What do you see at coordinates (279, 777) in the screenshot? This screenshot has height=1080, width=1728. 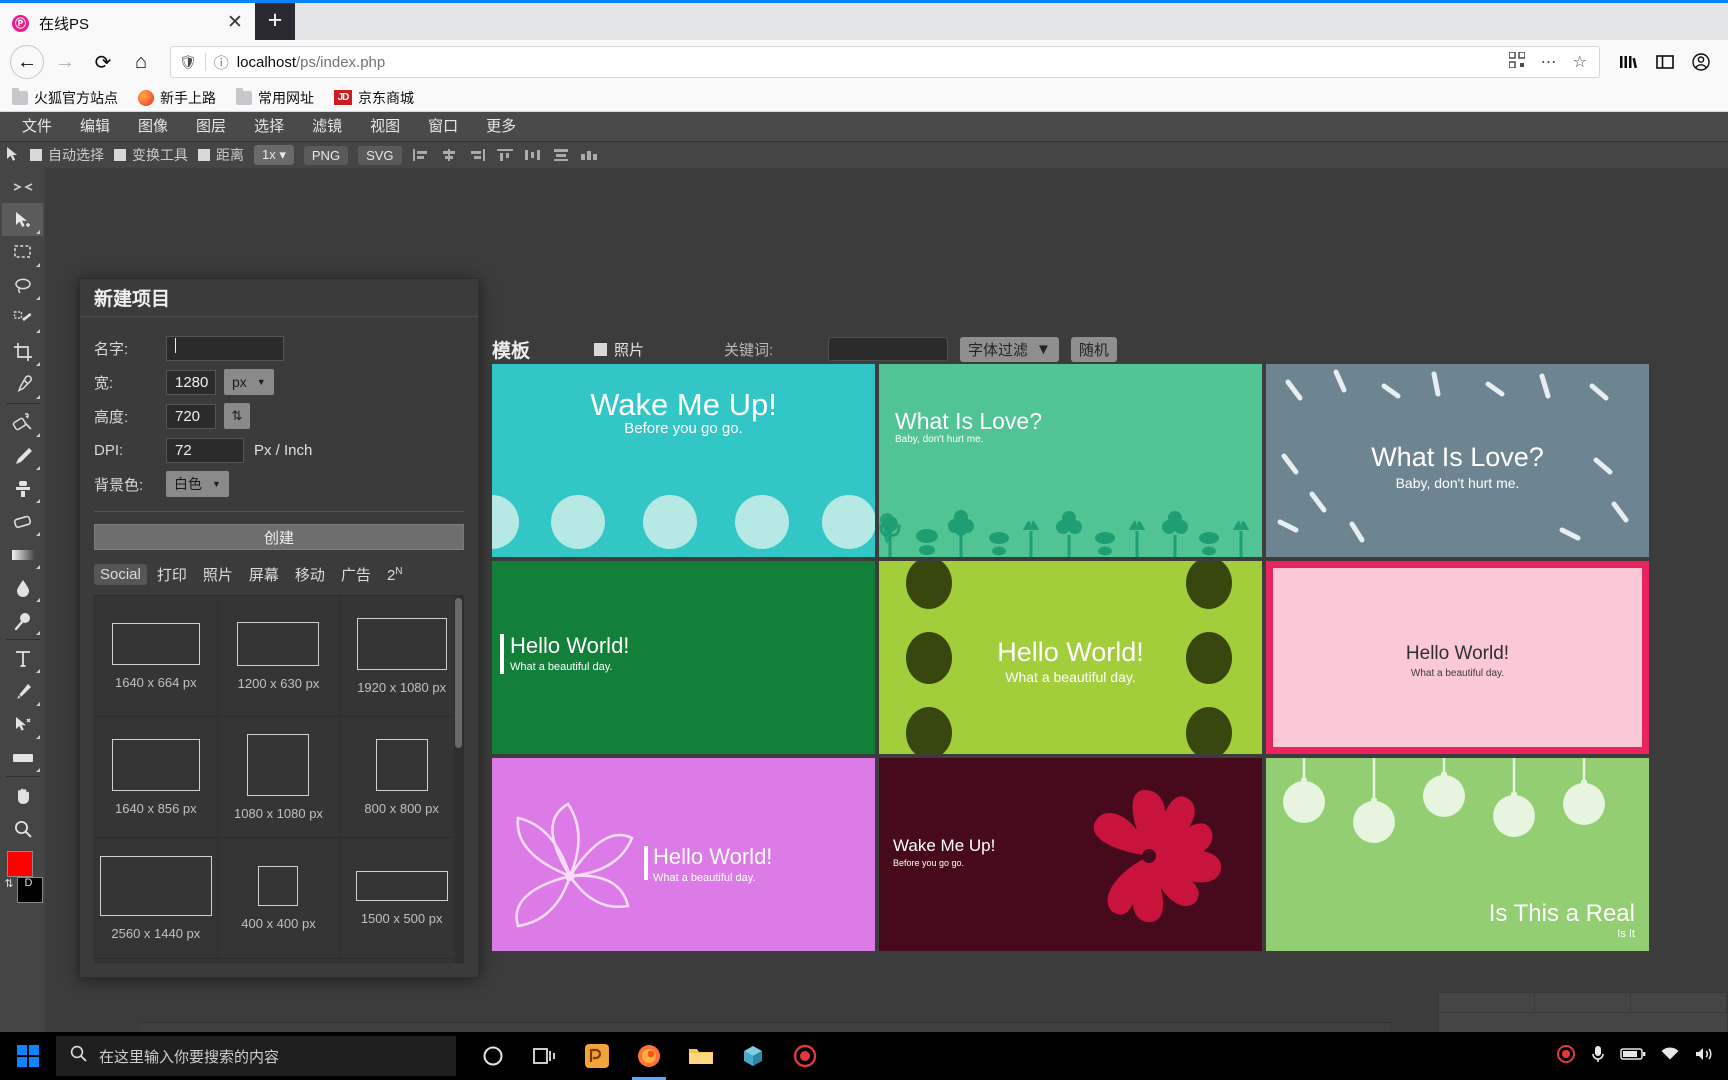 I see `preset-item: 1080 x 1080 px` at bounding box center [279, 777].